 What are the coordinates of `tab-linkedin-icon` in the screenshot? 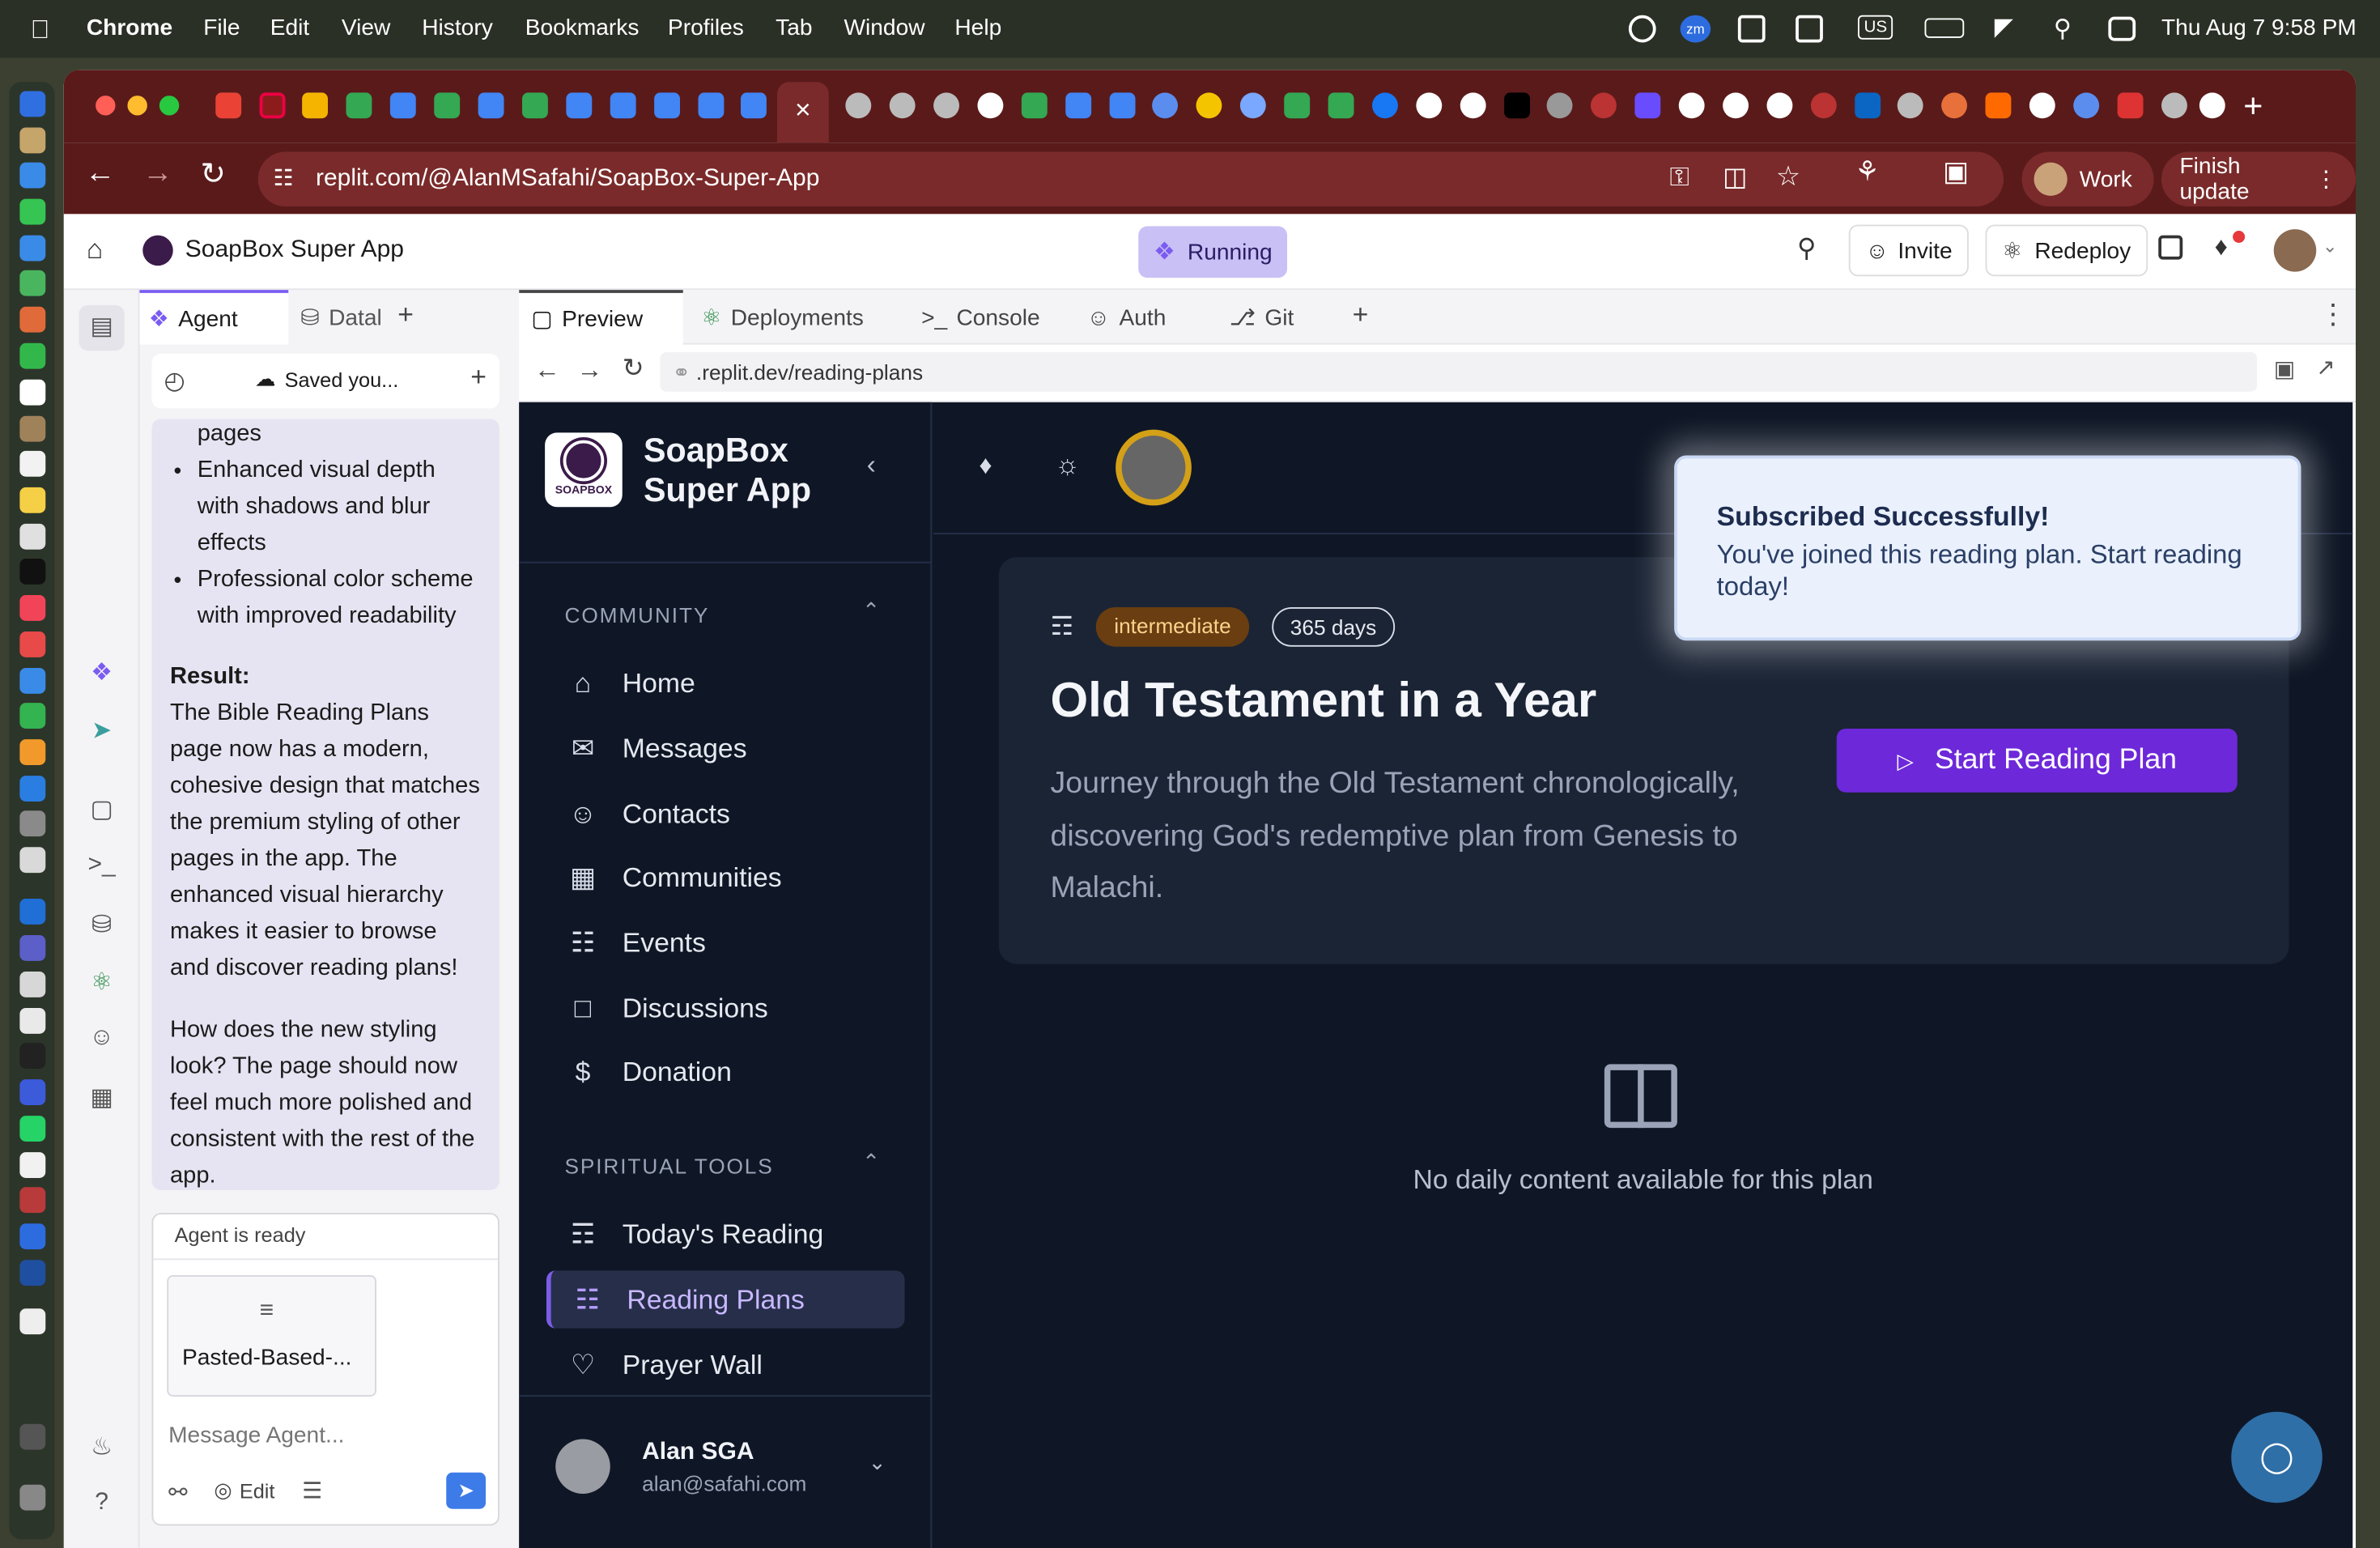 It's located at (1868, 106).